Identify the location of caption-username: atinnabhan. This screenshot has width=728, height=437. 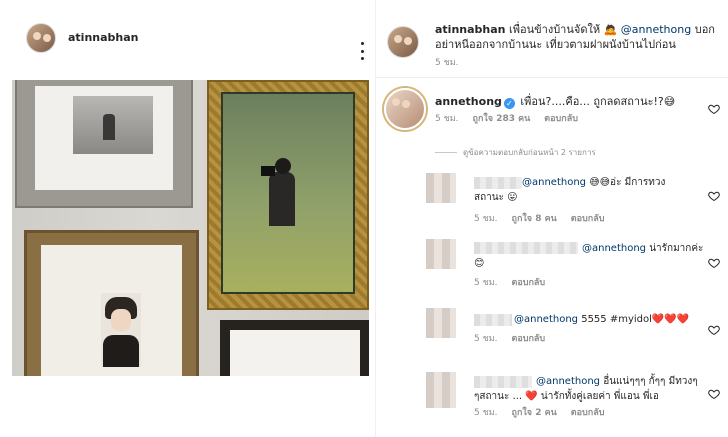
(470, 29).